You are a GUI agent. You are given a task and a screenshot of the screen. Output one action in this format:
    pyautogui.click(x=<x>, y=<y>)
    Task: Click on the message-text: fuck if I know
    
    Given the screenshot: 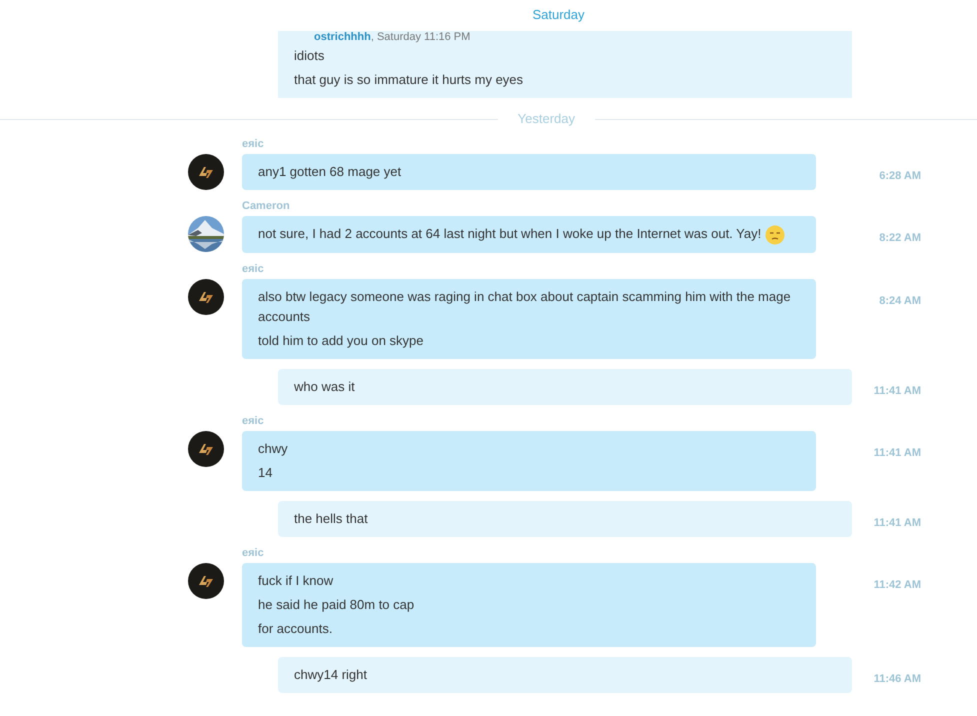 What is the action you would take?
    pyautogui.click(x=296, y=580)
    